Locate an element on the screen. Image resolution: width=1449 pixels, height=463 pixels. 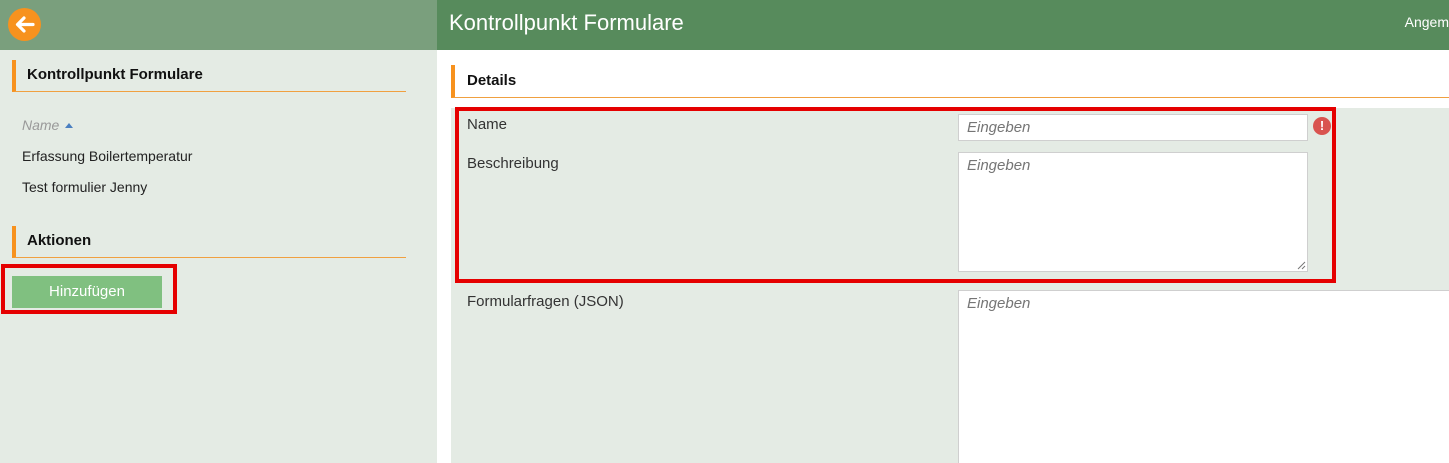
sort-by-name-header: Name is located at coordinates (48, 125).